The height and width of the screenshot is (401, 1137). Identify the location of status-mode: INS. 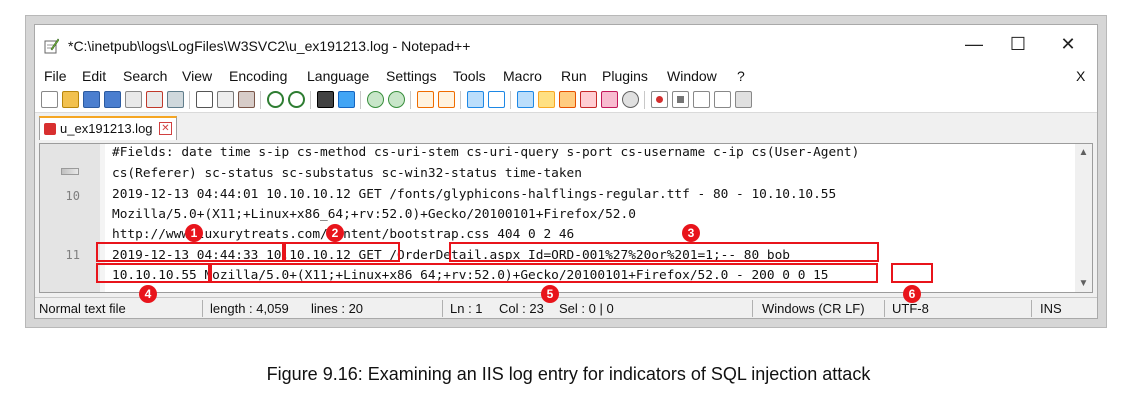
(1051, 308).